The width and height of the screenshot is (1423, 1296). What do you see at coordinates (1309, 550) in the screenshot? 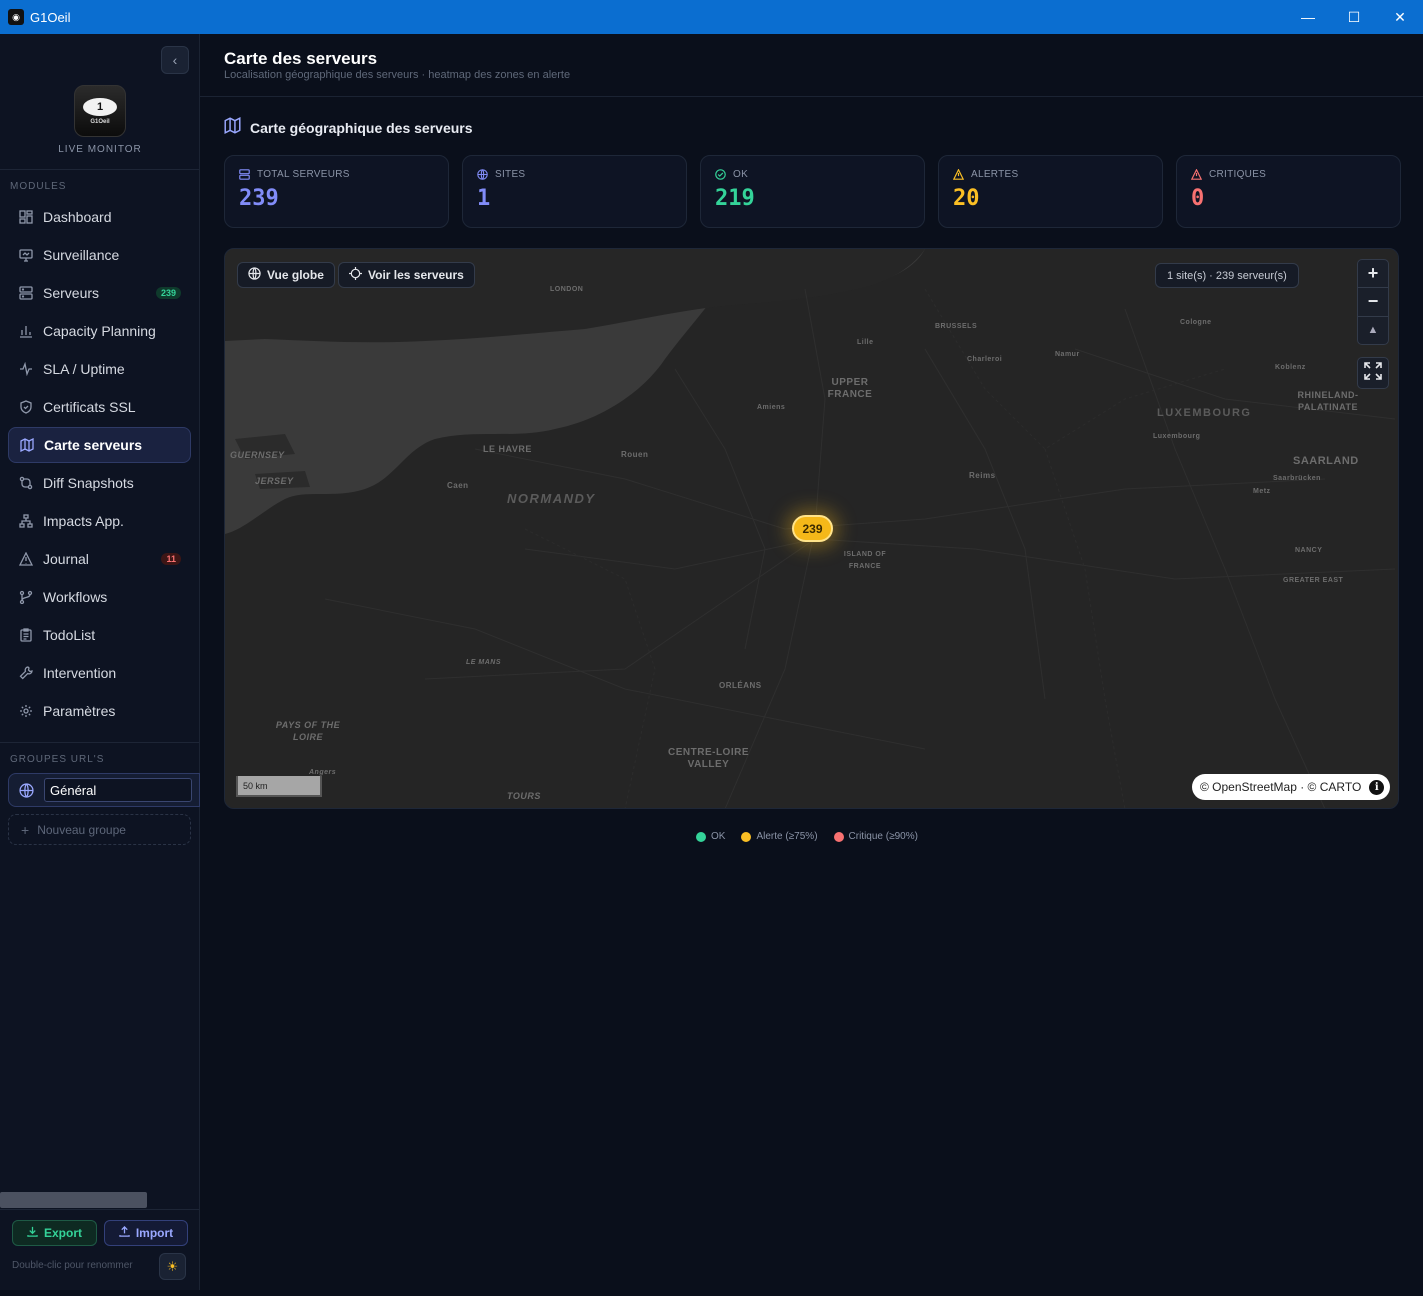
I see `map-label-nancy: NANCY` at bounding box center [1309, 550].